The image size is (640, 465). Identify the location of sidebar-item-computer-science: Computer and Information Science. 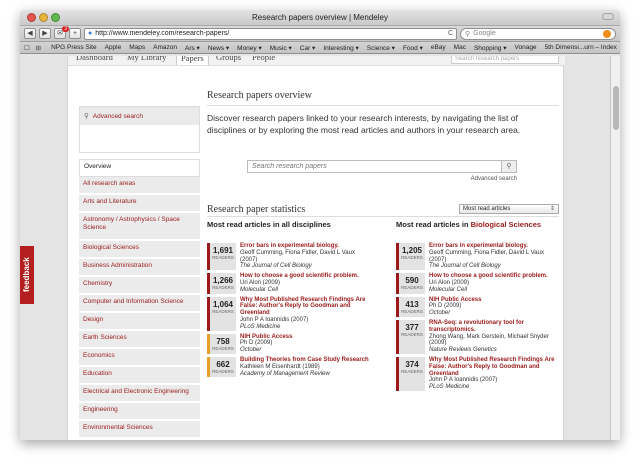
(139, 304).